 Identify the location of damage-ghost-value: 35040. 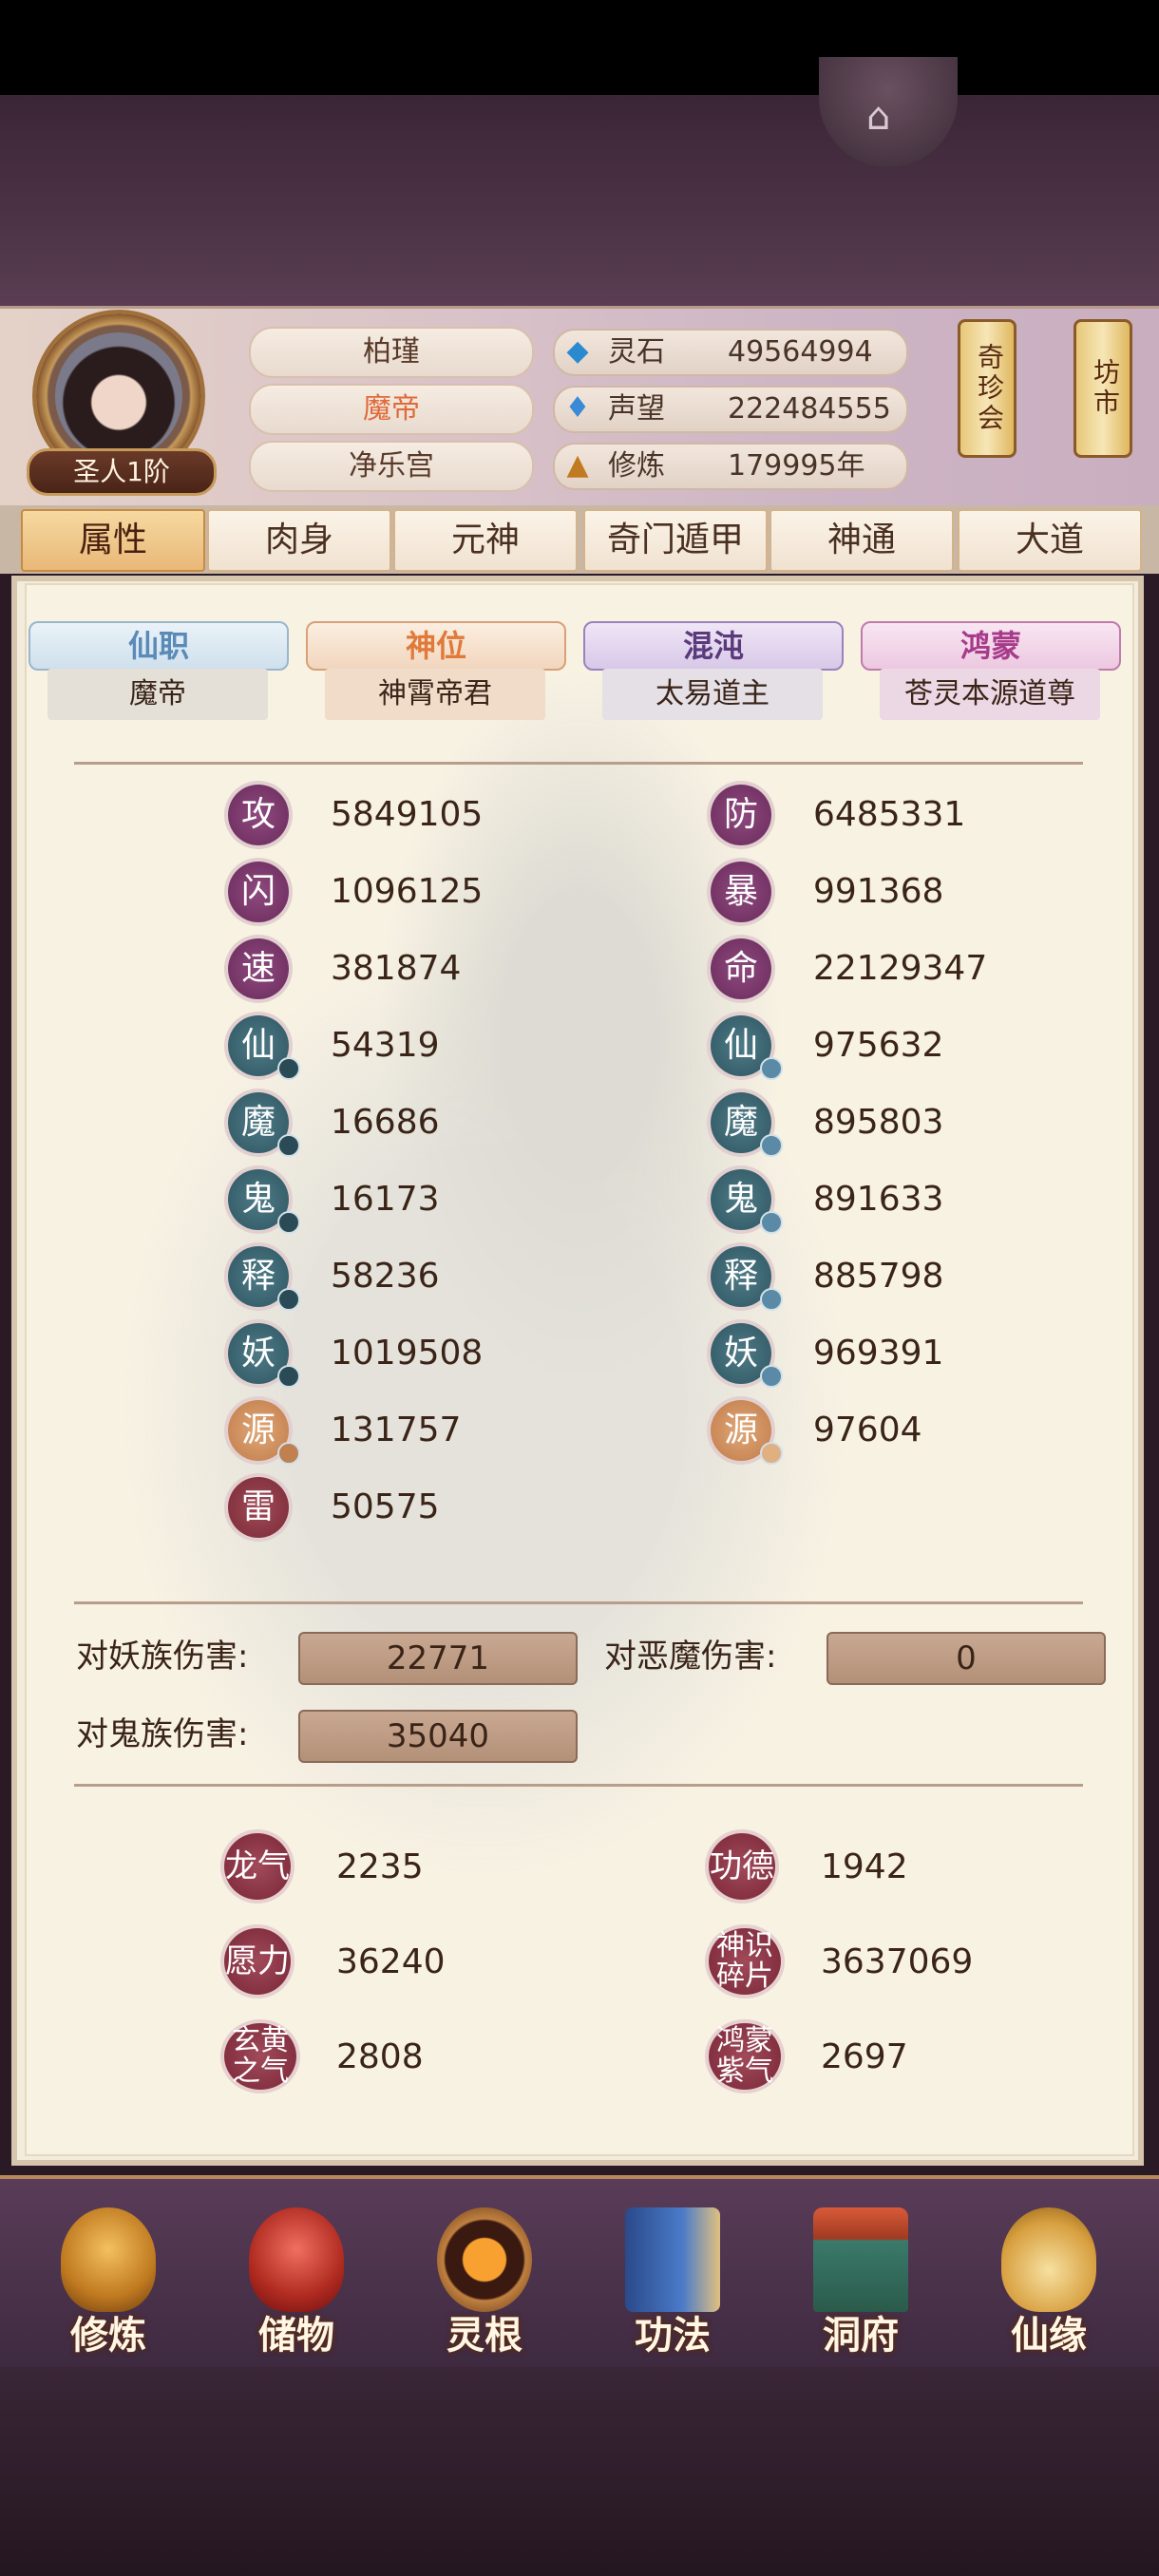
(438, 1736).